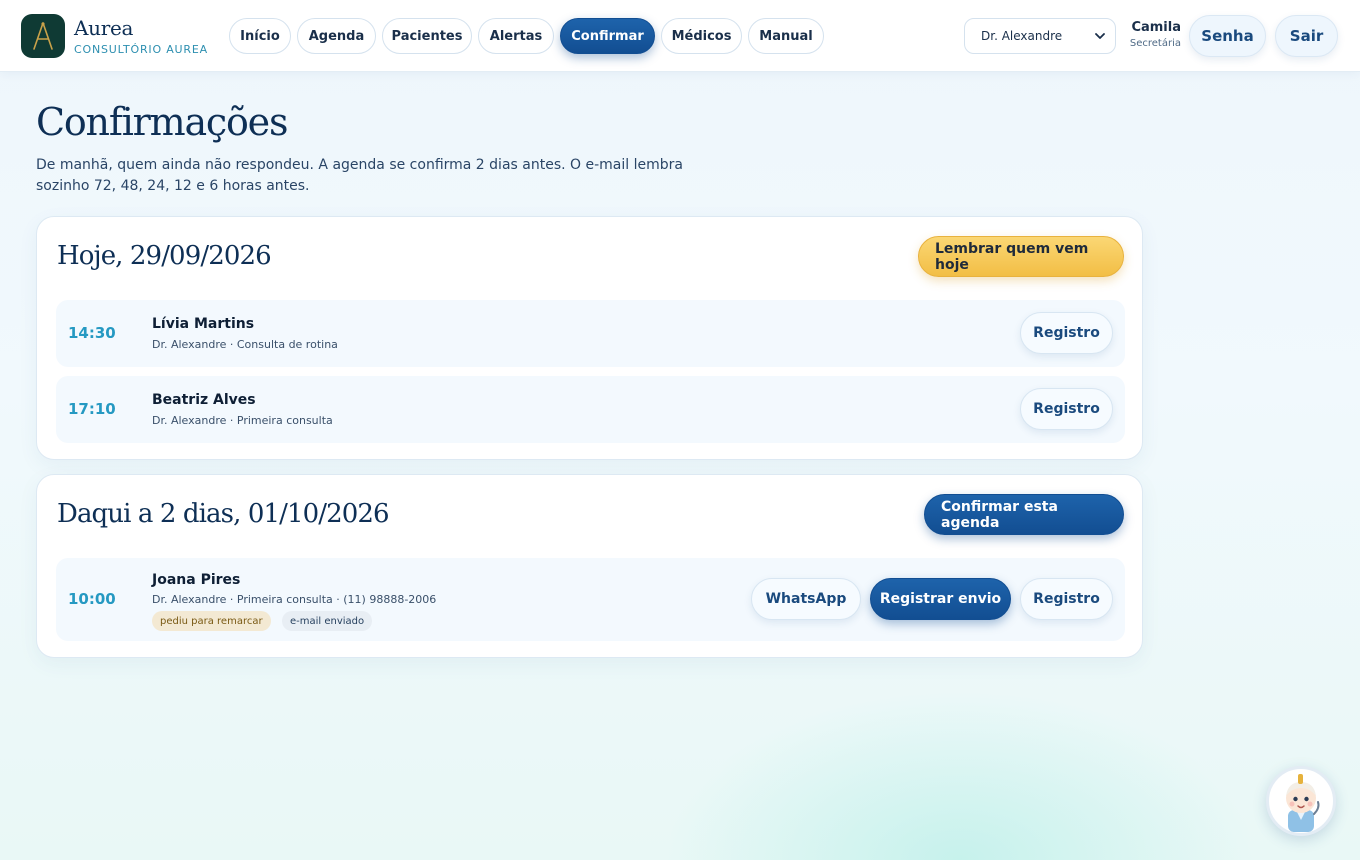  Describe the element at coordinates (327, 621) in the screenshot. I see `status-badge-email-sent: e-mail enviado` at that location.